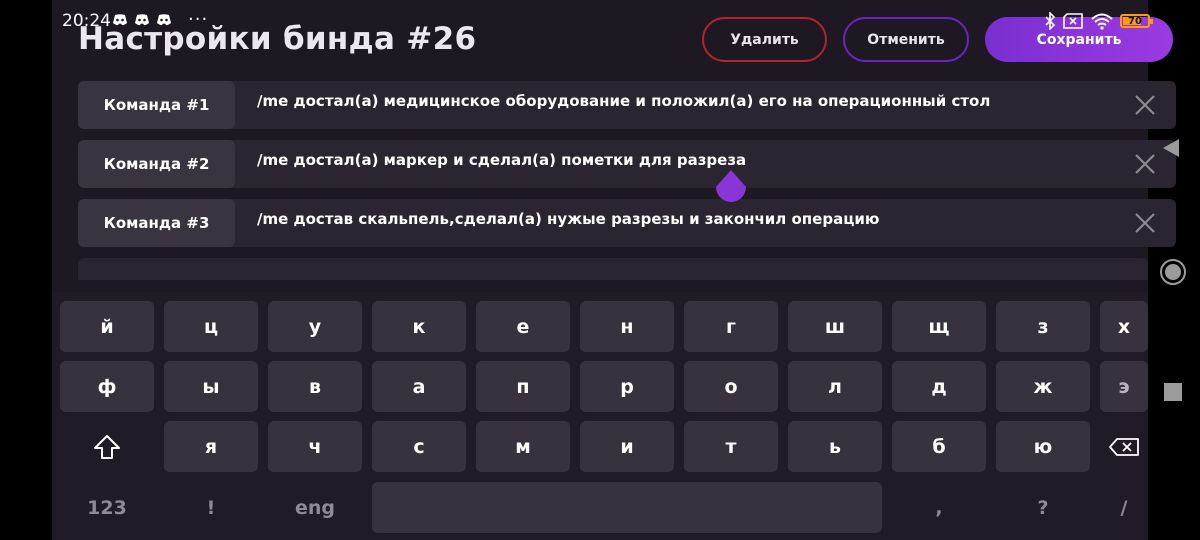  Describe the element at coordinates (315, 326) in the screenshot. I see `key-у: у` at that location.